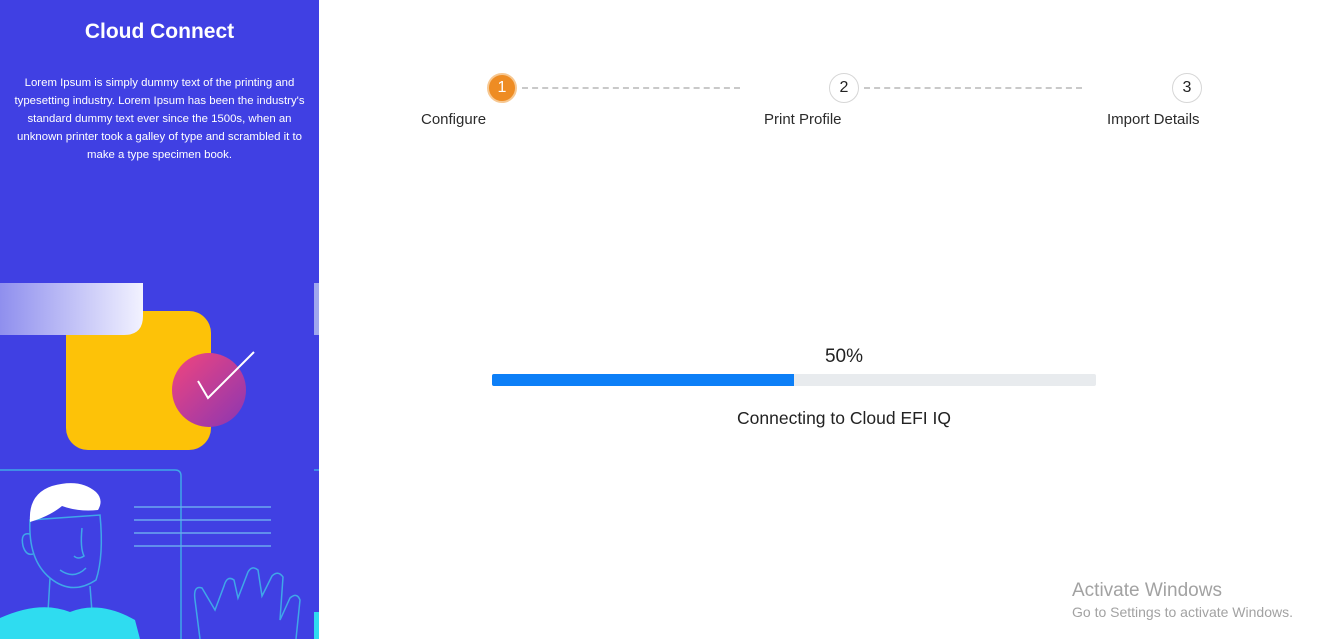 Image resolution: width=1343 pixels, height=639 pixels. Describe the element at coordinates (159, 461) in the screenshot. I see `sidebar-illustration` at that location.